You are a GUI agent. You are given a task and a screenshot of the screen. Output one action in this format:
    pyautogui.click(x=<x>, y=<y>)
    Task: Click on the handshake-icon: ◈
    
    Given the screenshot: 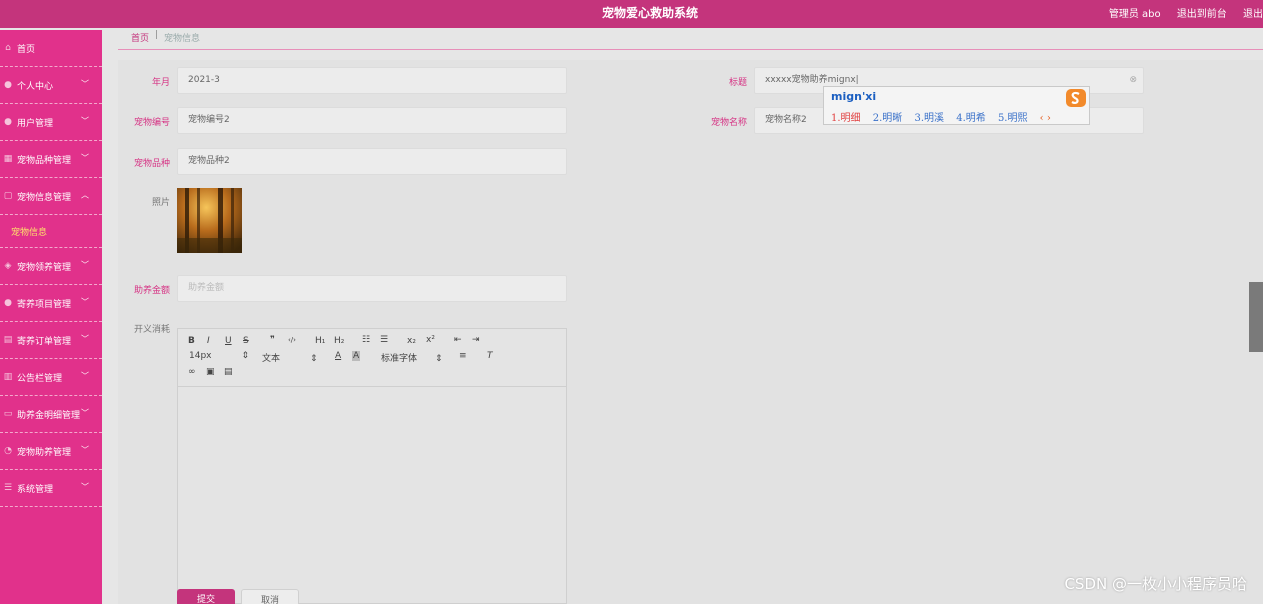 What is the action you would take?
    pyautogui.click(x=8, y=266)
    